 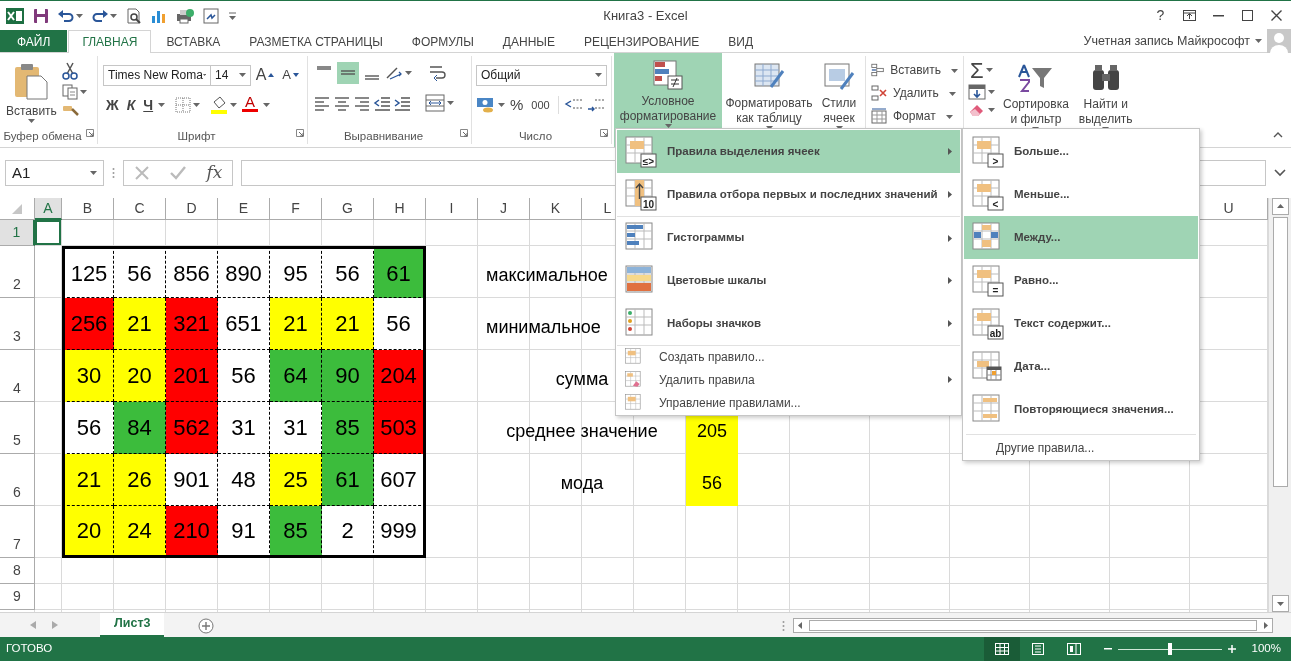 What do you see at coordinates (438, 73) in the screenshot?
I see `wrap-text-icon` at bounding box center [438, 73].